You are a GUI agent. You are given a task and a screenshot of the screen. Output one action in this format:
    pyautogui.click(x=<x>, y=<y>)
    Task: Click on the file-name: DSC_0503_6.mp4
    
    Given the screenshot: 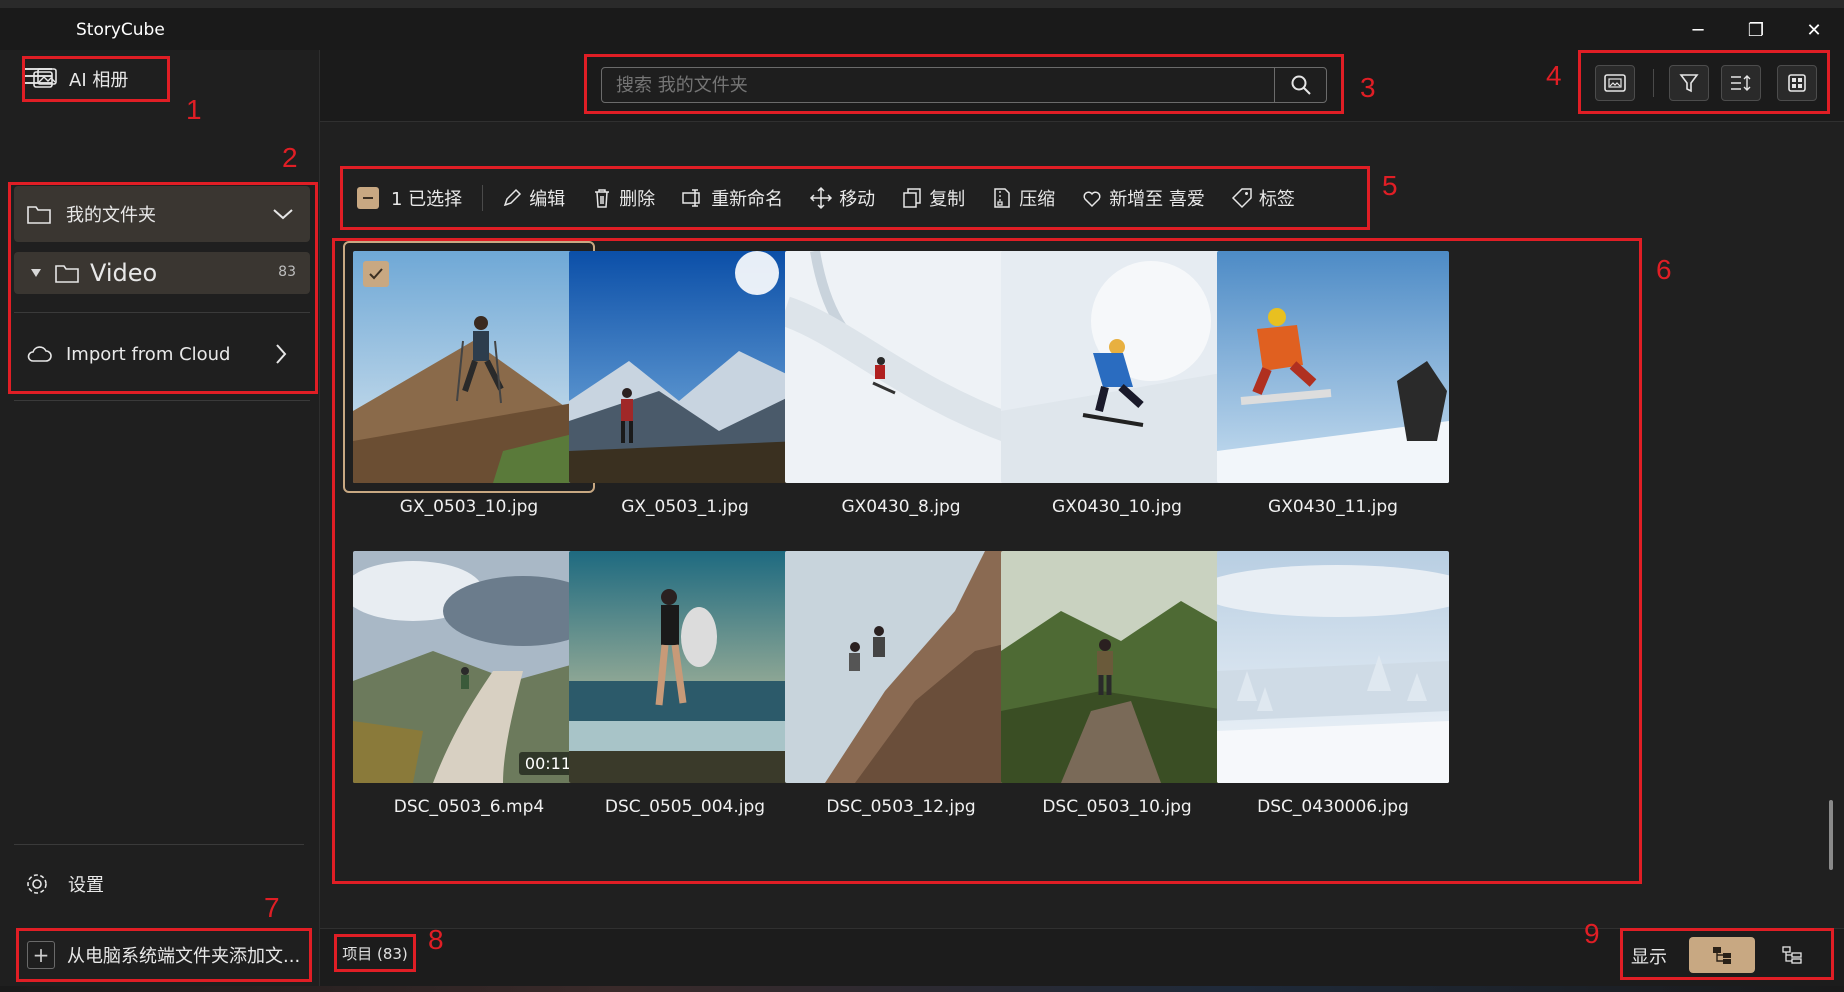 What is the action you would take?
    pyautogui.click(x=469, y=807)
    